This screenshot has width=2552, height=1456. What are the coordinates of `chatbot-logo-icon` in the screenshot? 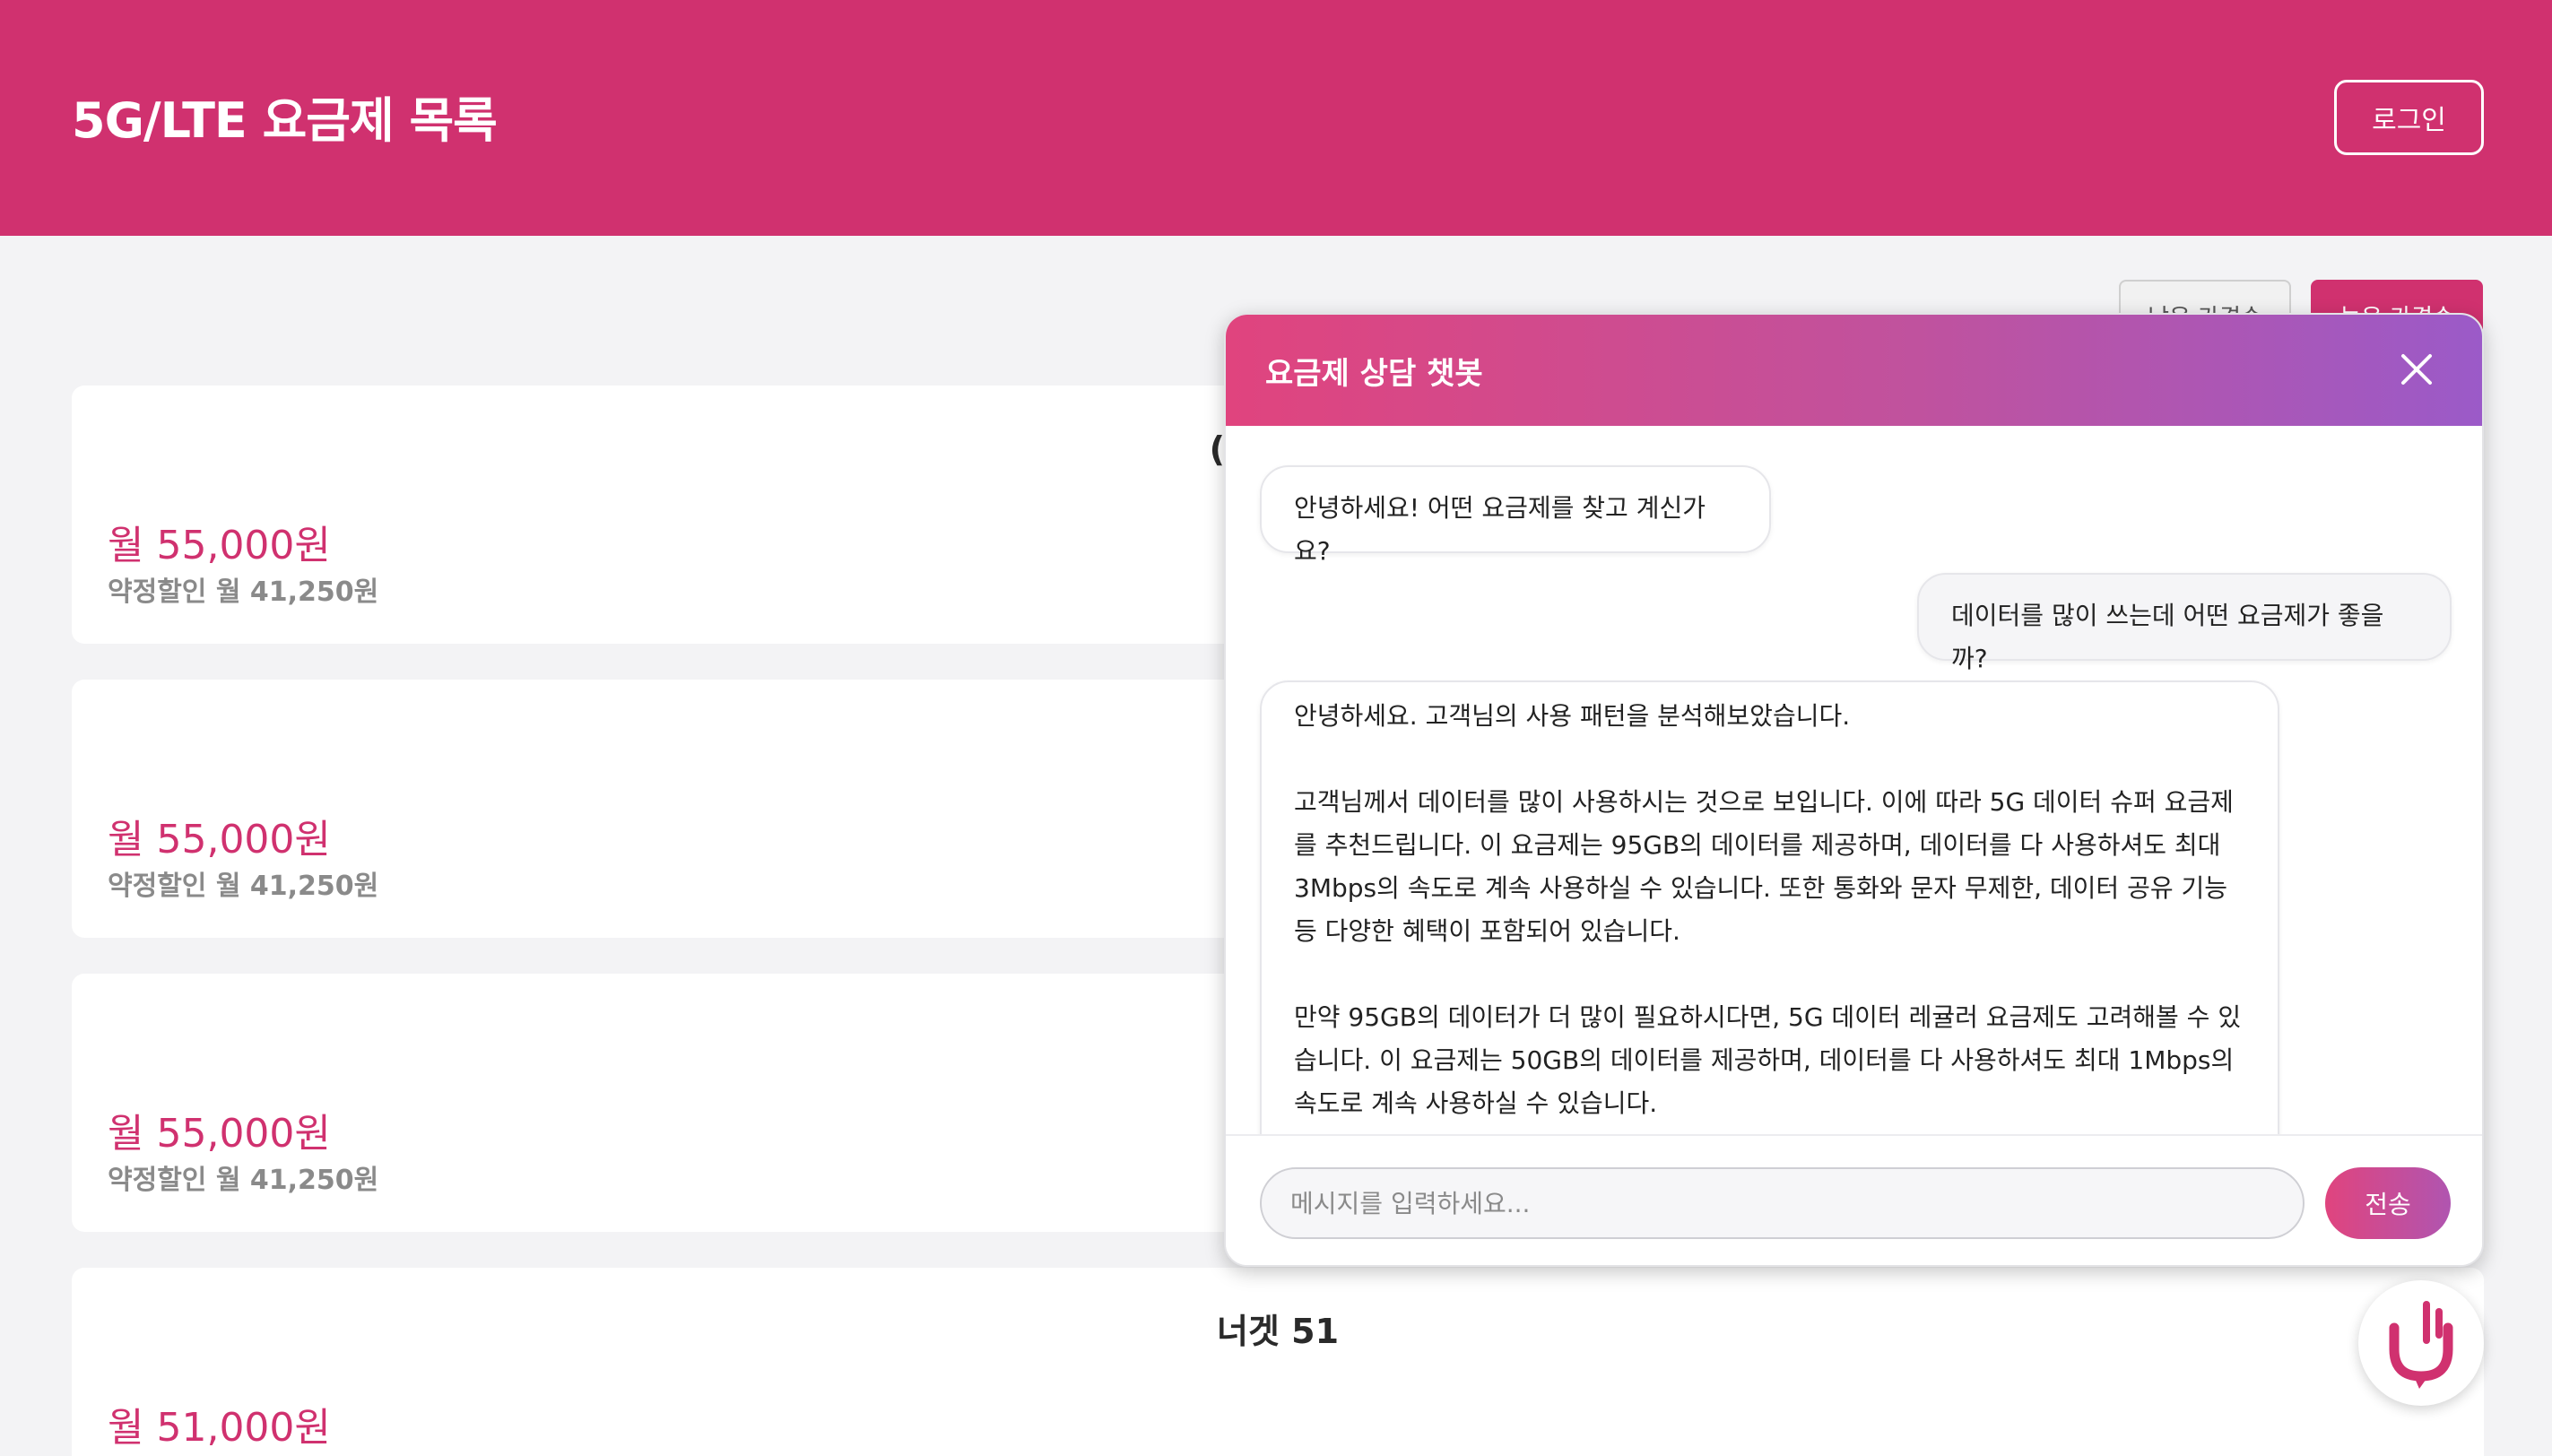 It's located at (2421, 1345).